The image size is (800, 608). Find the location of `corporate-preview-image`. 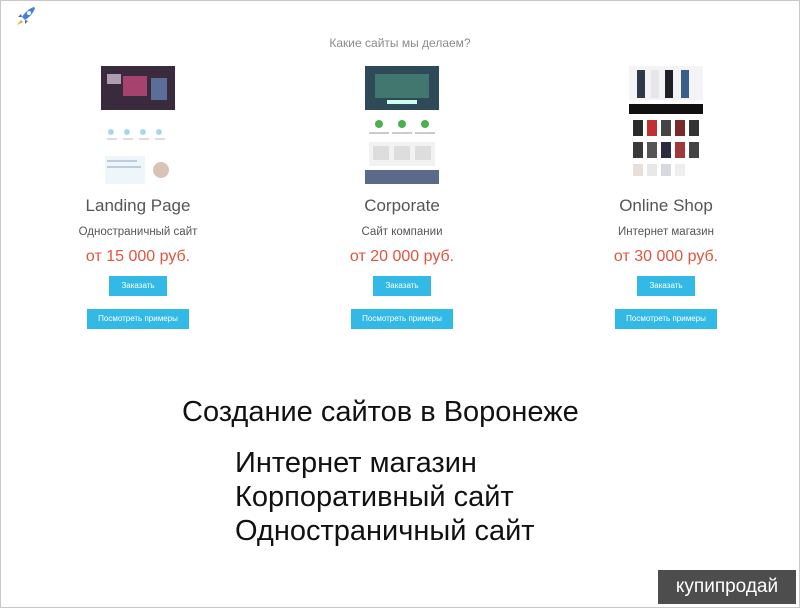

corporate-preview-image is located at coordinates (402, 125).